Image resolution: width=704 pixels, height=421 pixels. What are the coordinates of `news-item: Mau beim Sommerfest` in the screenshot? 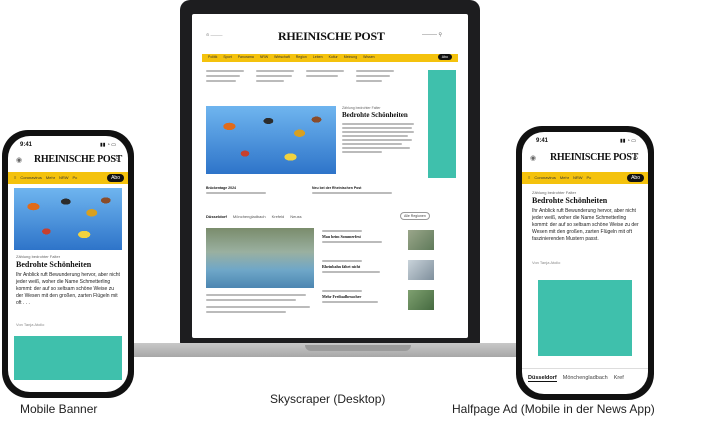 It's located at (362, 236).